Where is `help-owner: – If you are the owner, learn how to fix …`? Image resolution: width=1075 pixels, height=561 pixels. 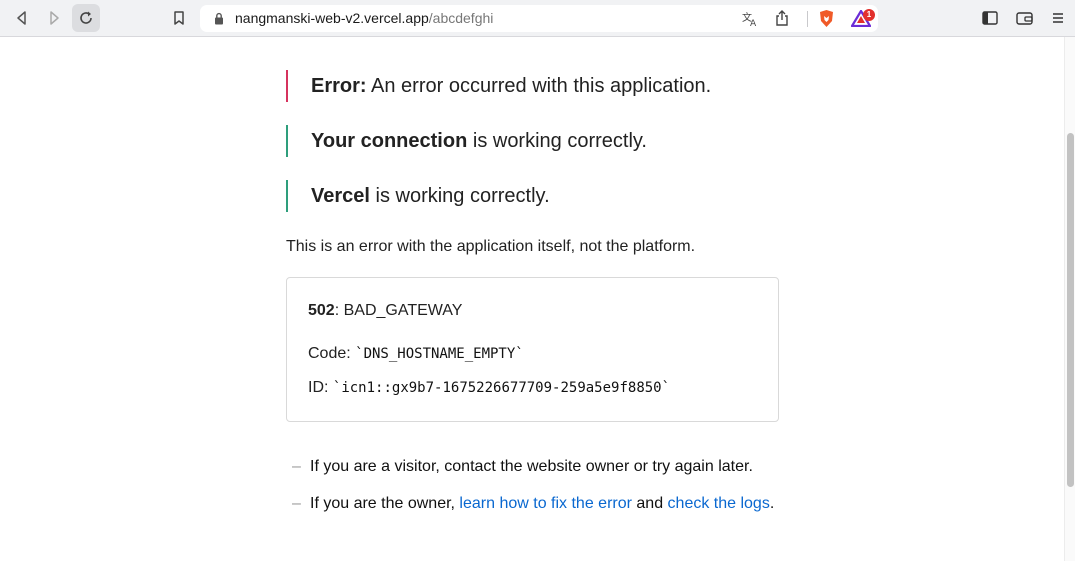
help-owner: – If you are the owner, learn how to fix … is located at coordinates (533, 504).